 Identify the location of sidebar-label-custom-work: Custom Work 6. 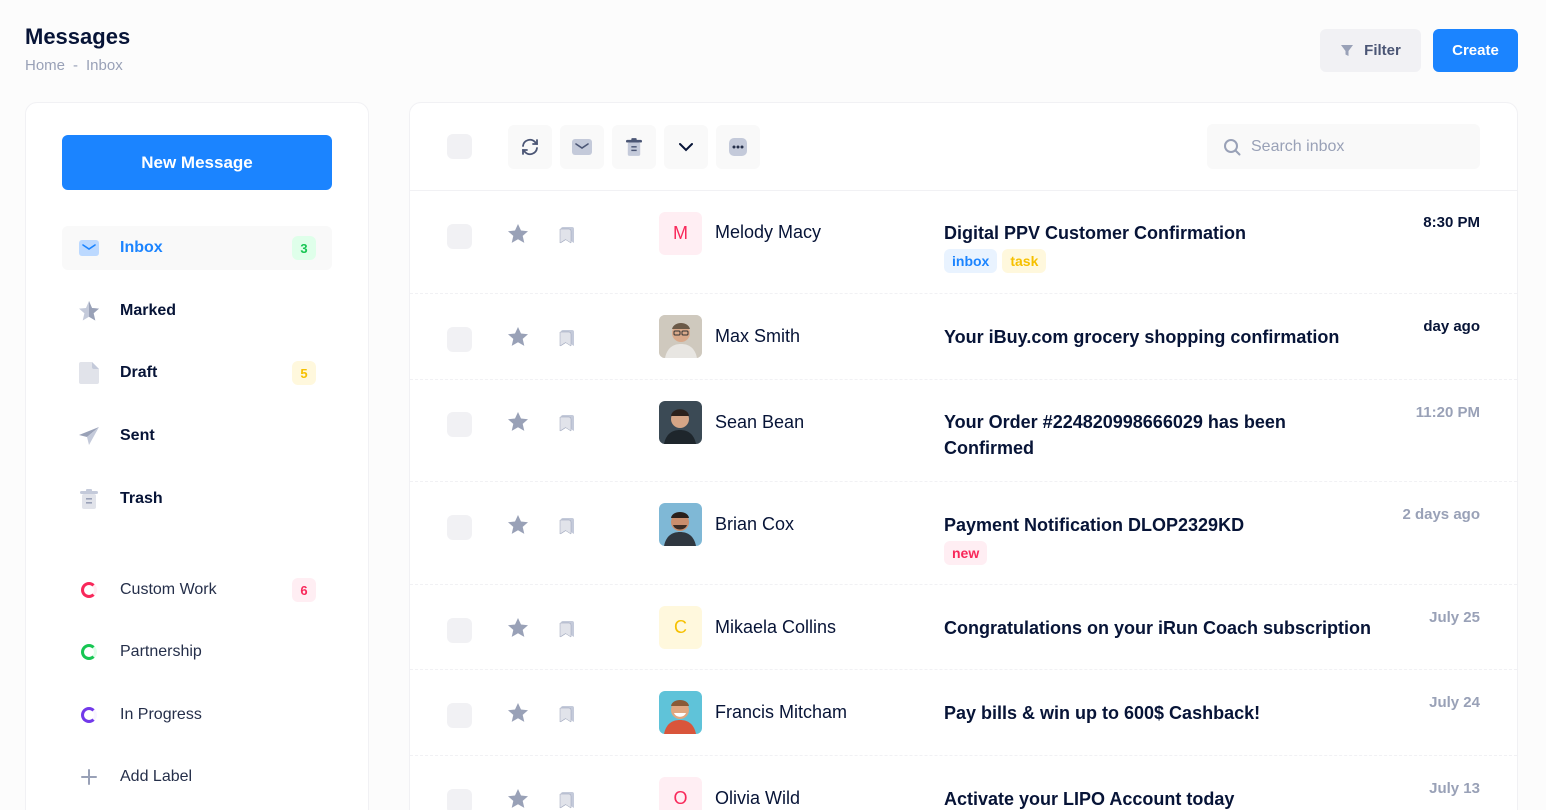
(197, 590).